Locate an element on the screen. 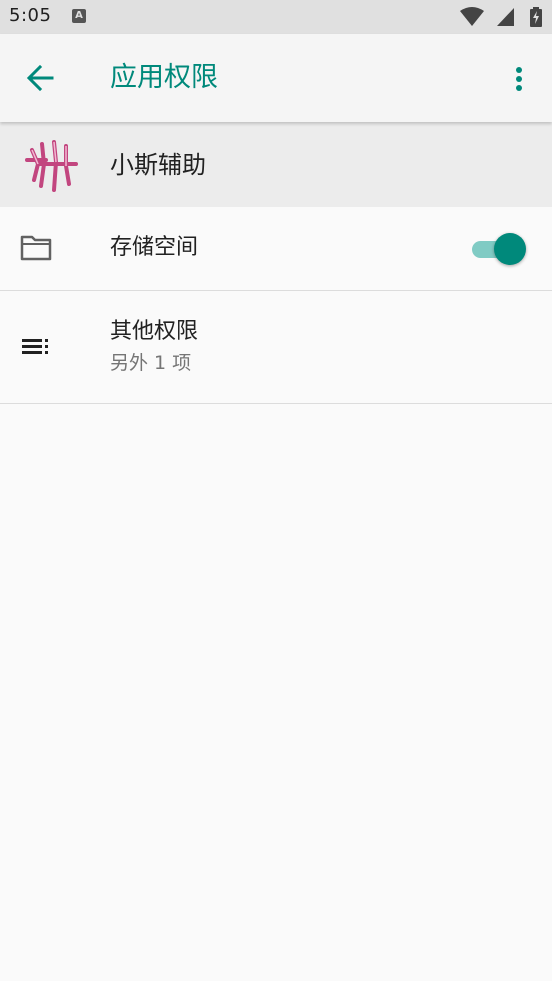 This screenshot has height=981, width=552. back-button is located at coordinates (40, 78).